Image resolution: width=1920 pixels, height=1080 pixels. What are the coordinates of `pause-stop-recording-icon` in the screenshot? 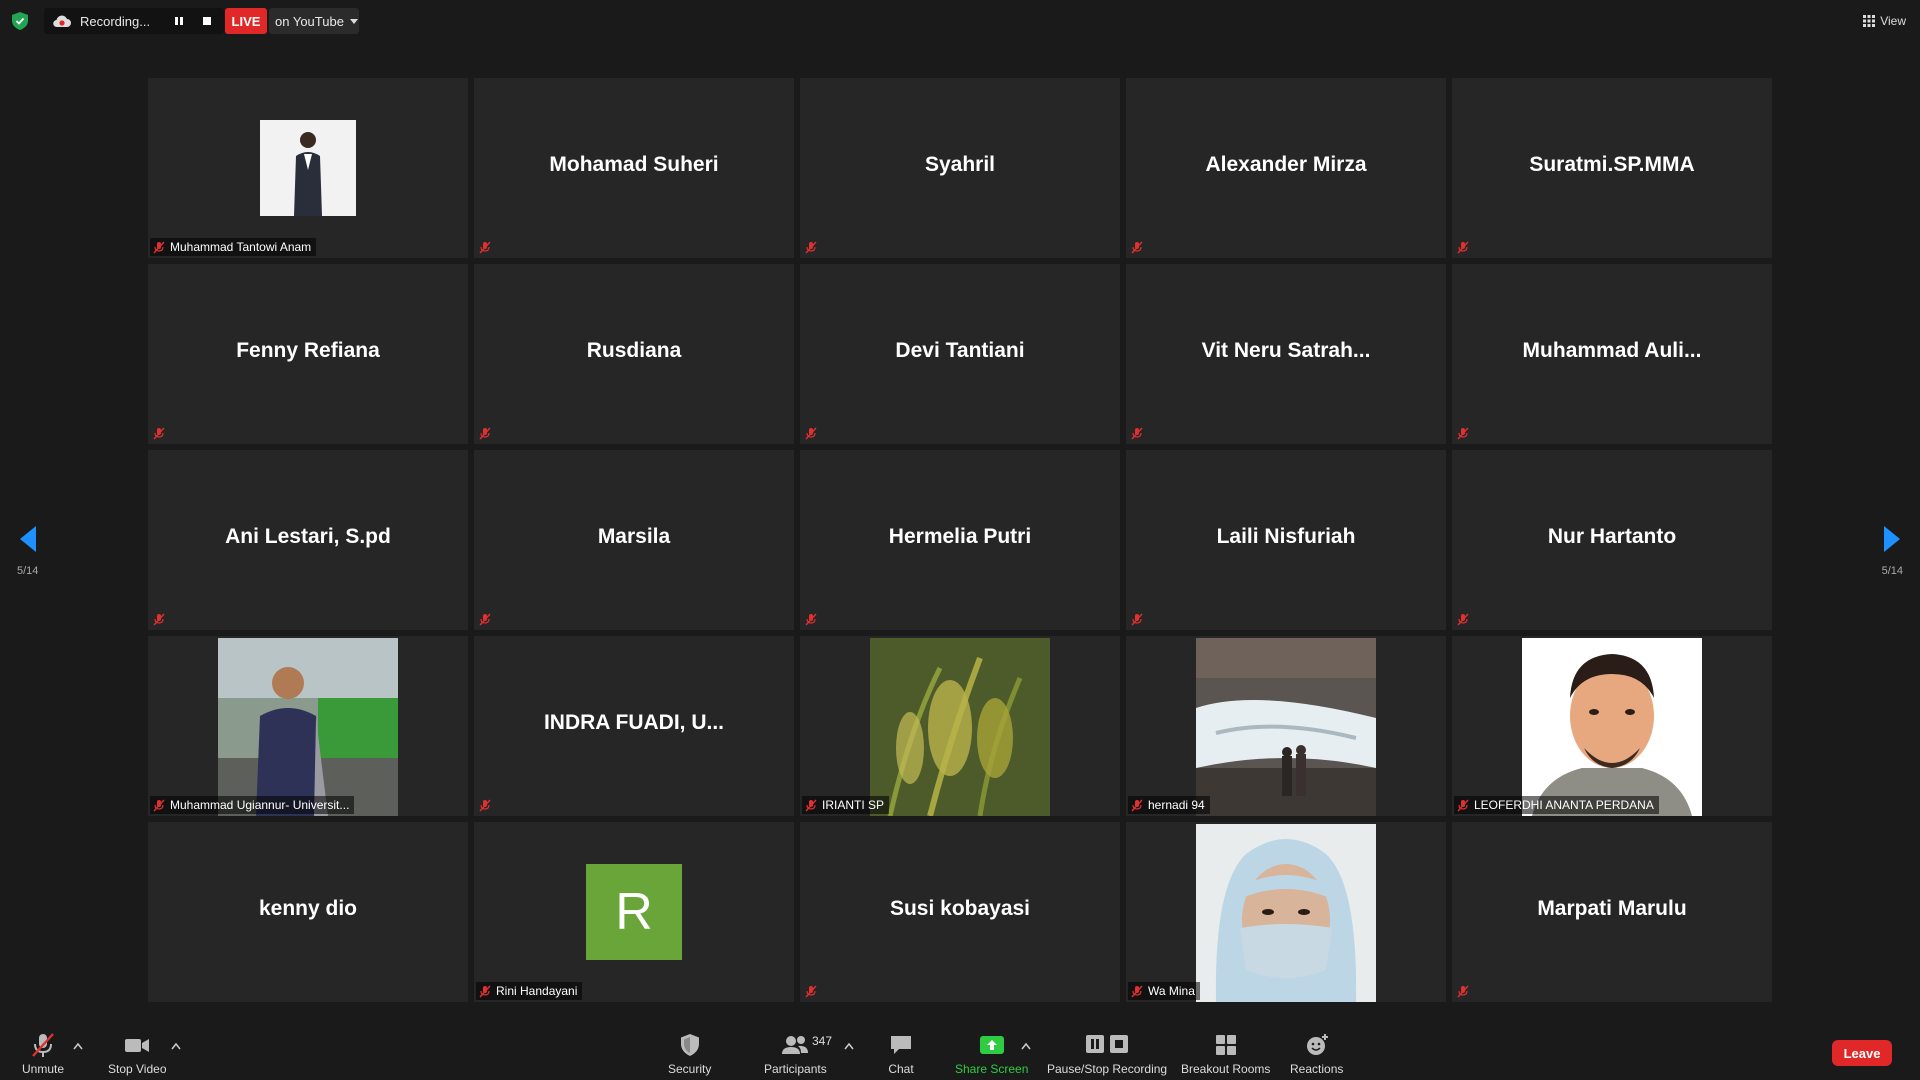 It's located at (1107, 1044).